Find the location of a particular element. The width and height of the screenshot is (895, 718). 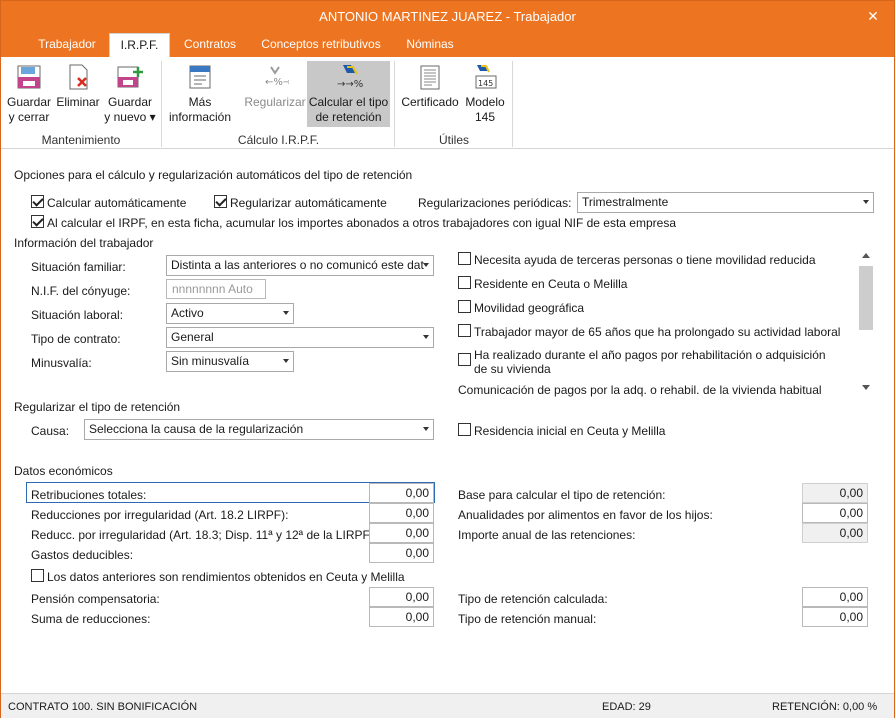

more-info-button: Más información is located at coordinates (200, 94).